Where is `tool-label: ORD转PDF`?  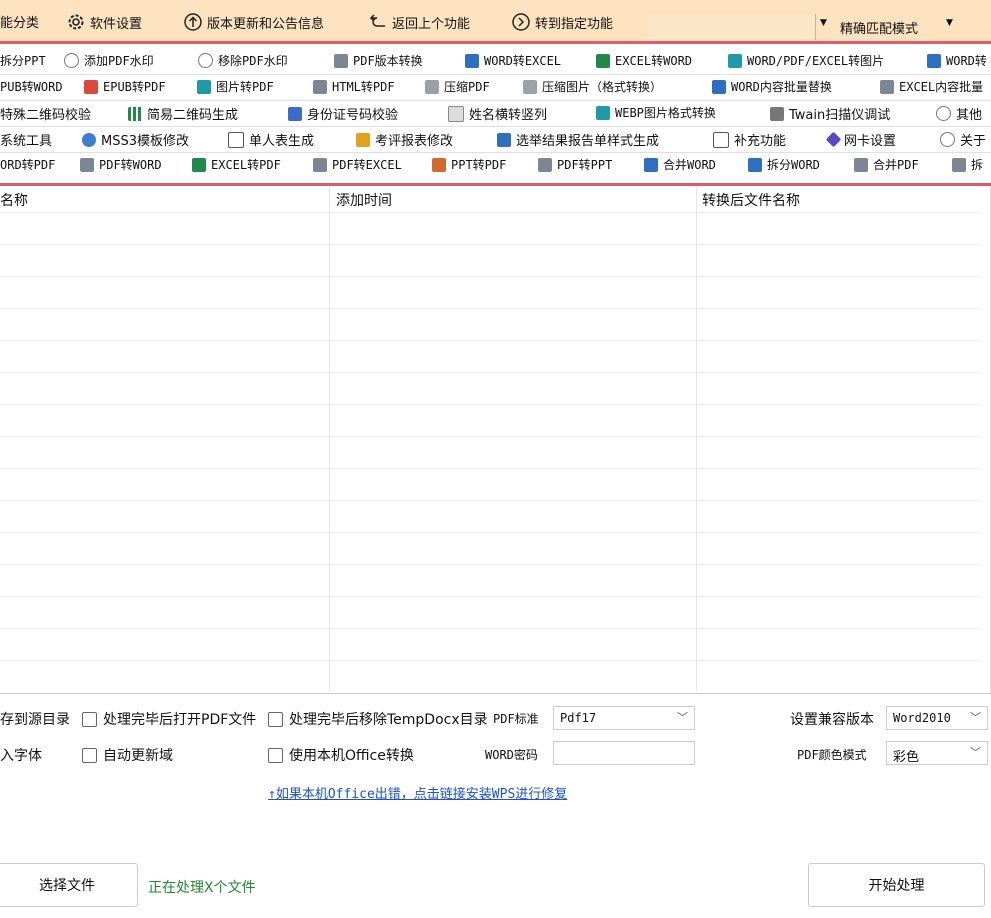 tool-label: ORD转PDF is located at coordinates (28, 165).